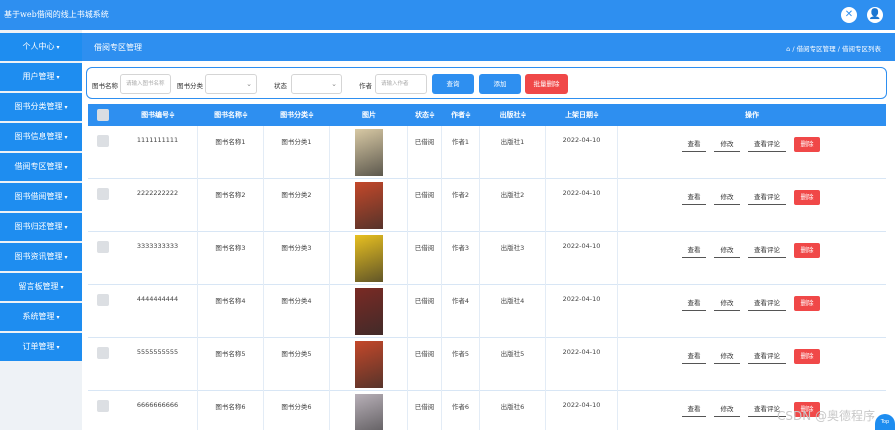 The height and width of the screenshot is (430, 895). Describe the element at coordinates (296, 142) in the screenshot. I see `cell-text: 图书分类1` at that location.